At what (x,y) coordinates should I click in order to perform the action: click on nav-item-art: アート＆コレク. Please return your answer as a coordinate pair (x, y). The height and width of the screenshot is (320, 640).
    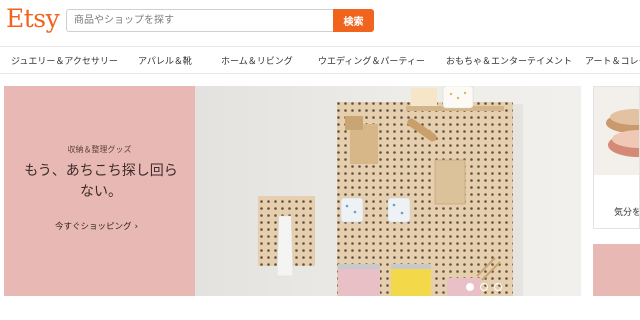
    Looking at the image, I should click on (612, 60).